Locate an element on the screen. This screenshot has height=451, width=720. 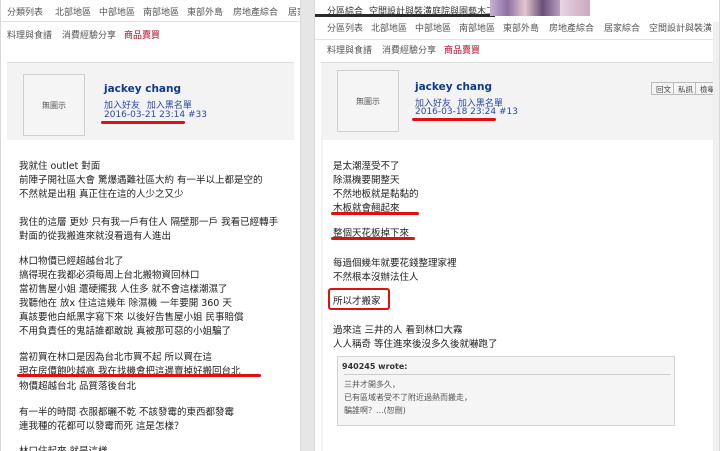
quote-author: 940245 wrote: is located at coordinates (375, 366).